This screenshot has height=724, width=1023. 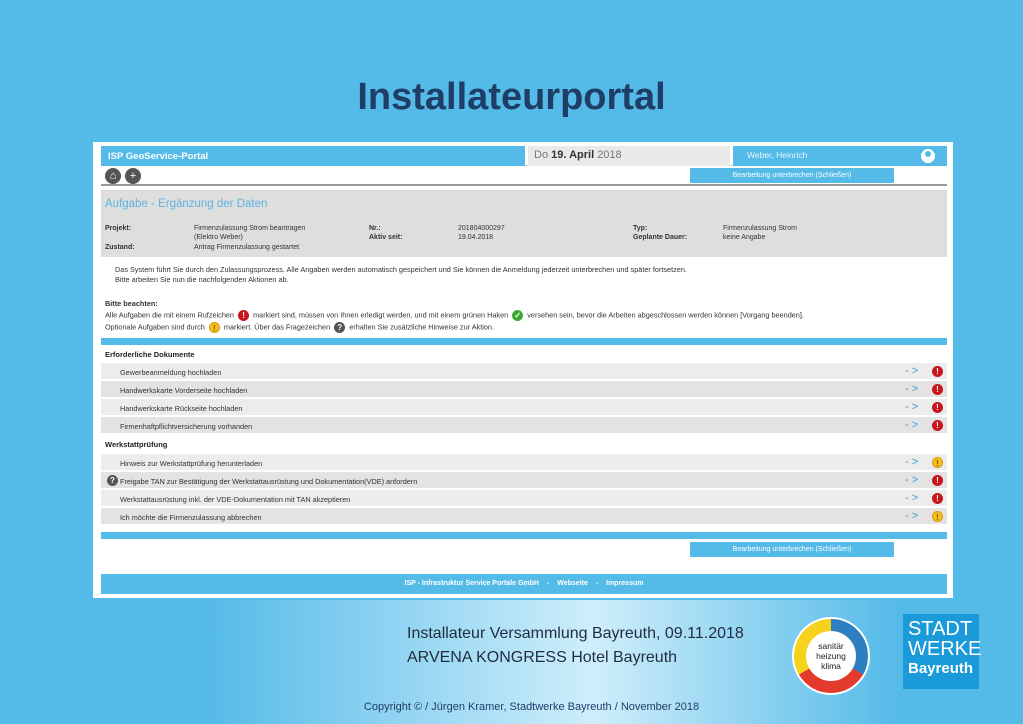 What do you see at coordinates (133, 176) in the screenshot?
I see `plus-icon: +` at bounding box center [133, 176].